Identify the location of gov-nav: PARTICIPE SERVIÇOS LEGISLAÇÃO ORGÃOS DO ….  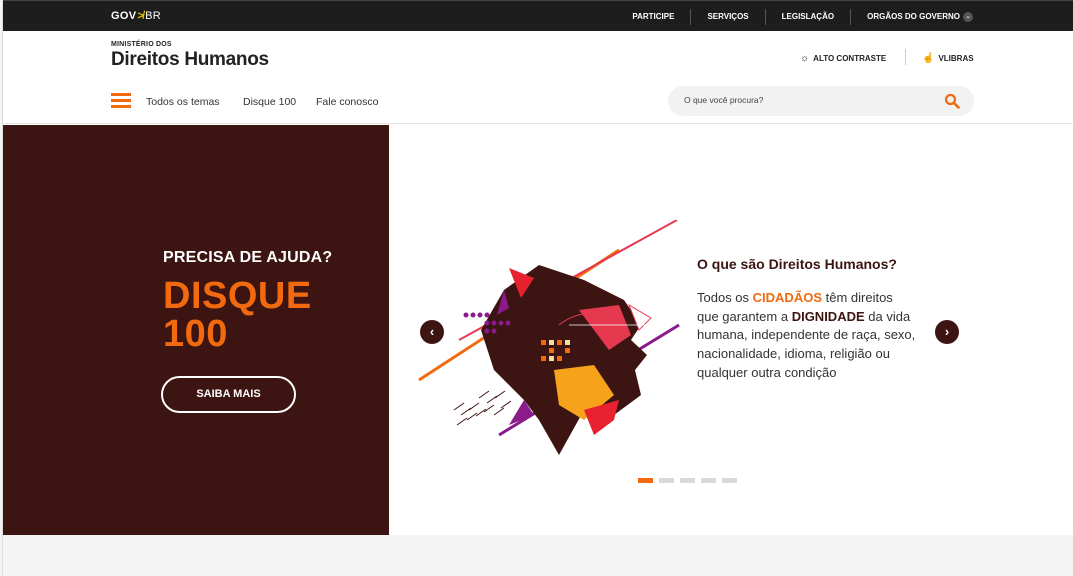
(796, 16).